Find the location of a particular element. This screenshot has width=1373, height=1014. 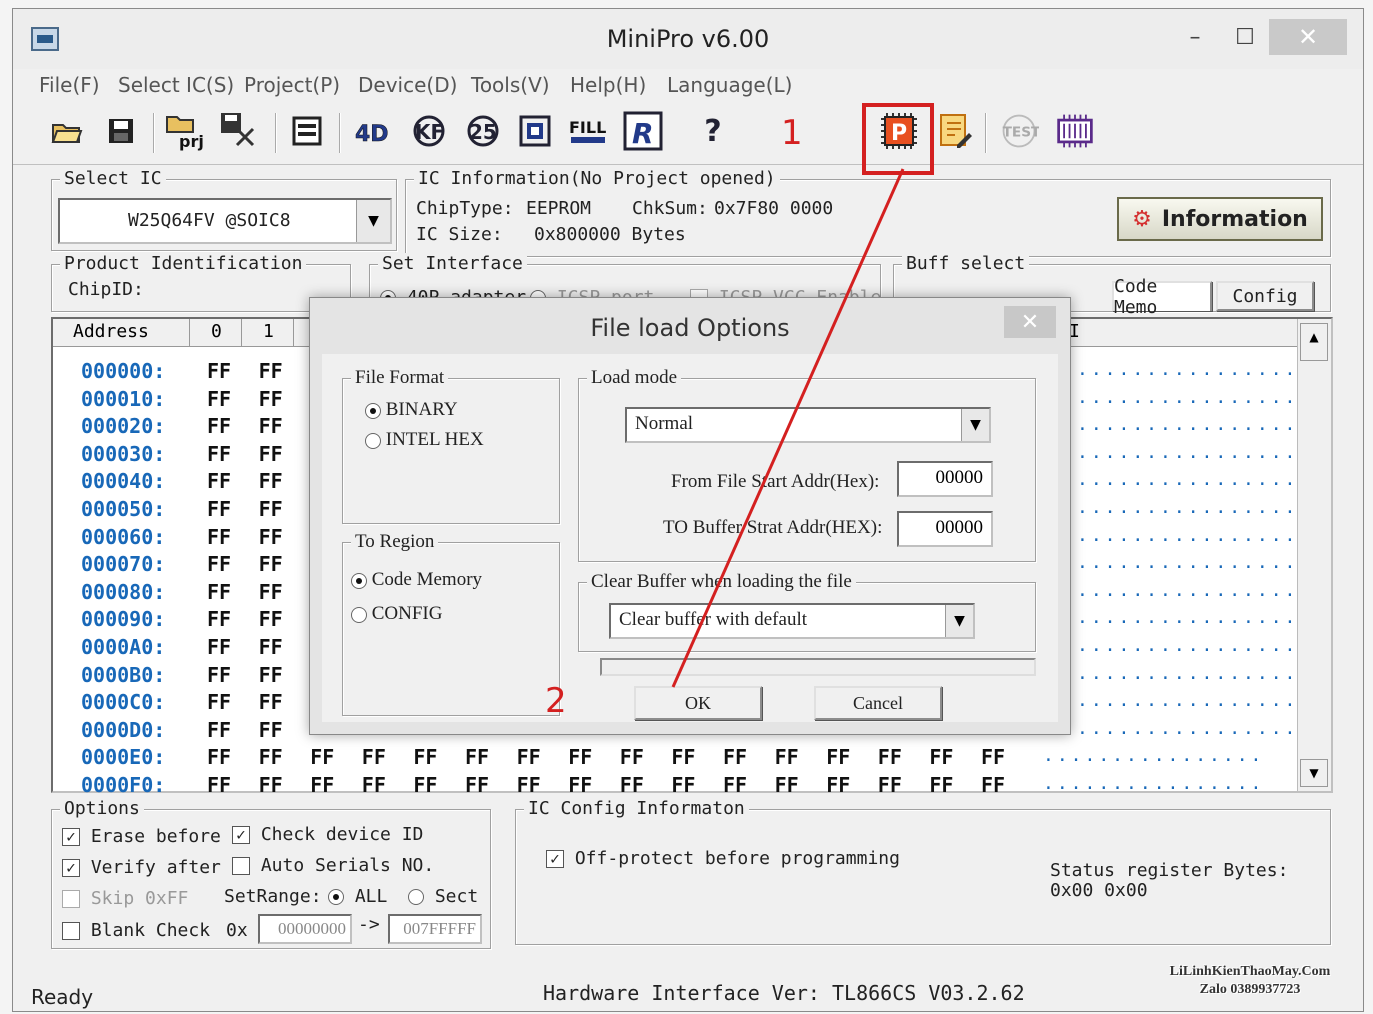

dialog-close-button: ✕ is located at coordinates (1030, 322).